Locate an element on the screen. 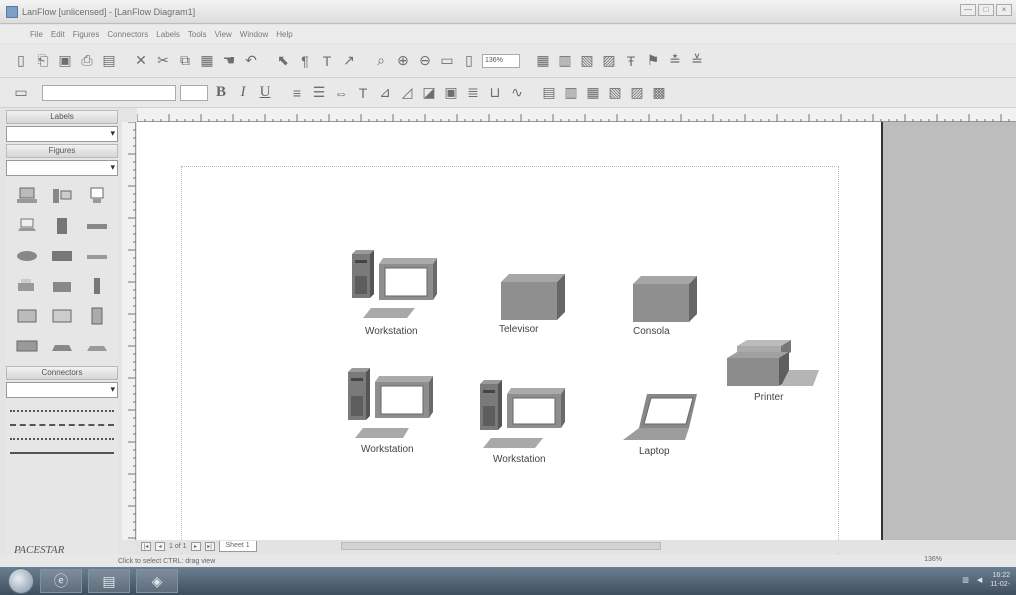 The image size is (1016, 595). line-color-icon: ⊿ is located at coordinates (385, 93).